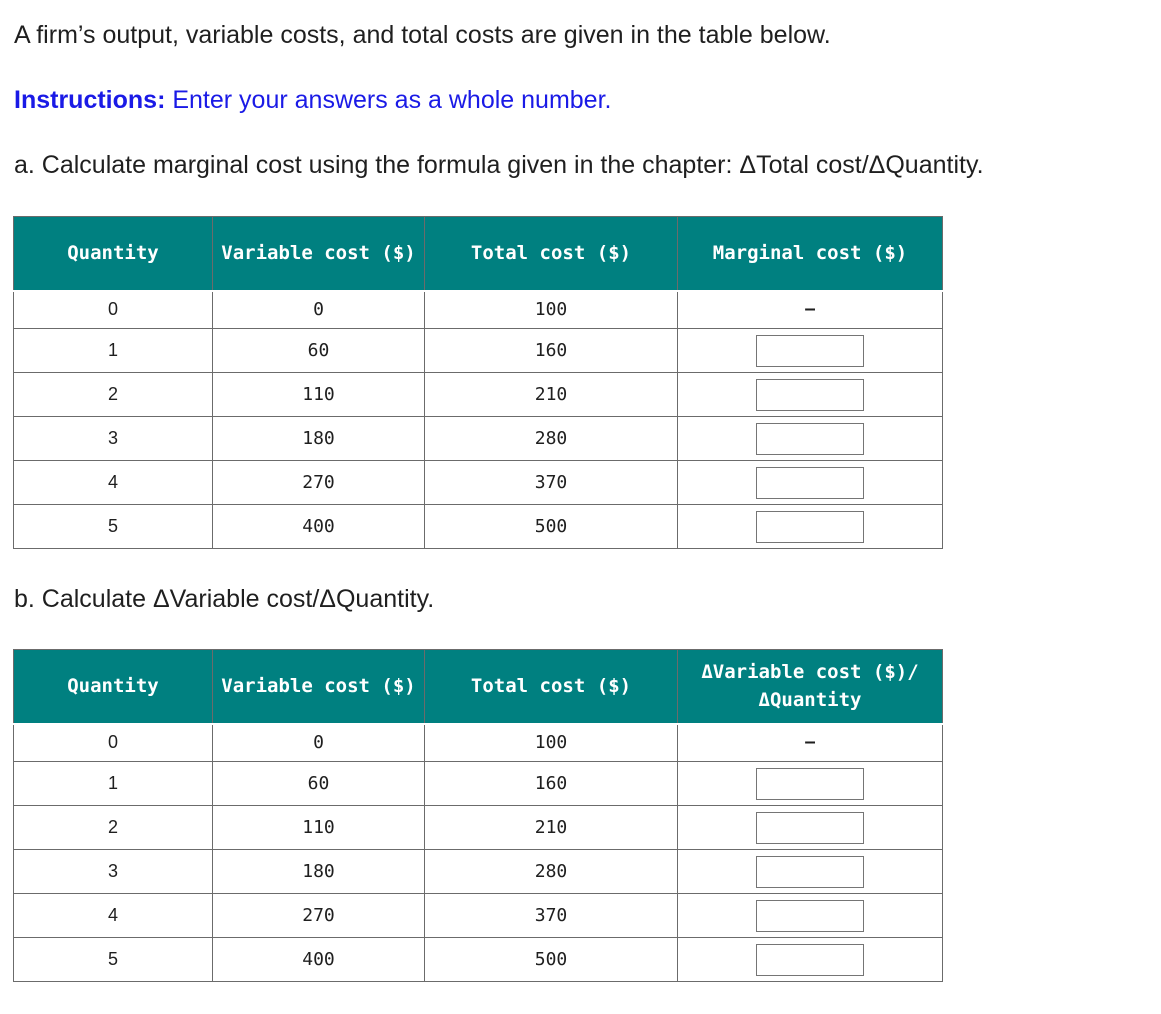  What do you see at coordinates (90, 100) in the screenshot?
I see `instructions-lead: Instructions:` at bounding box center [90, 100].